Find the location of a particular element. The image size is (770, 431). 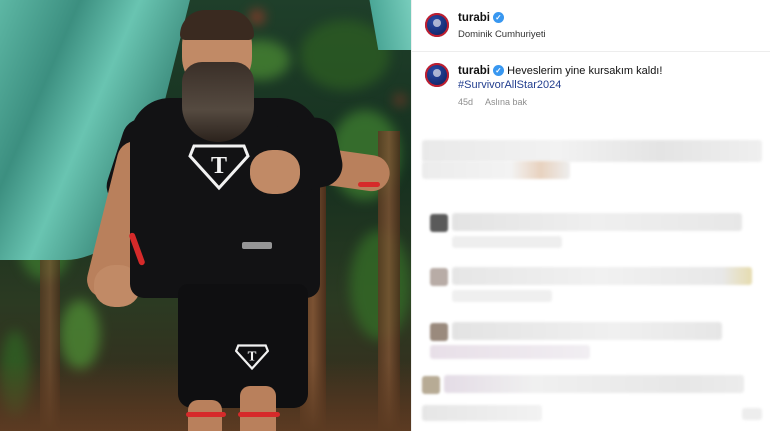

wrist-band is located at coordinates (369, 184).